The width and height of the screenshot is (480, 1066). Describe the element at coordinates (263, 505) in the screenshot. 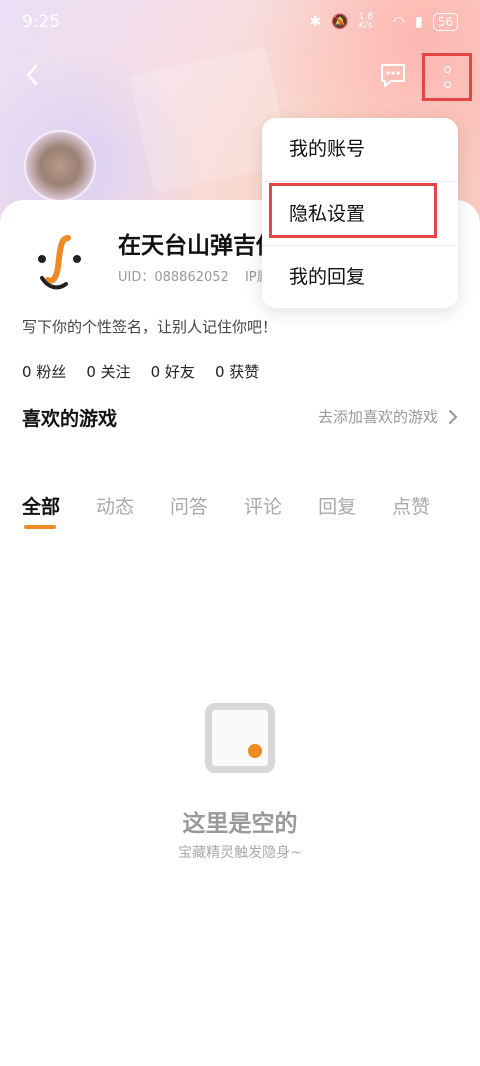

I see `tab-comments: 评论` at that location.